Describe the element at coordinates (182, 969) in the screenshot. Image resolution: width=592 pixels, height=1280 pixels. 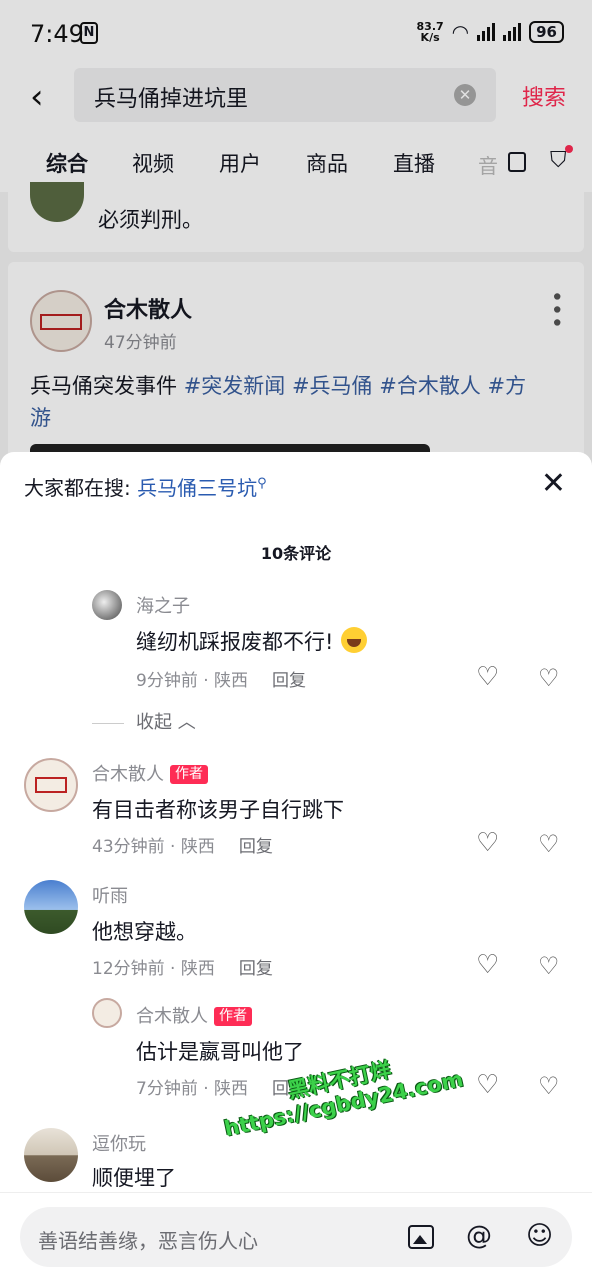
I see `comment-meta: 12分钟前 · 陕西 回复` at that location.